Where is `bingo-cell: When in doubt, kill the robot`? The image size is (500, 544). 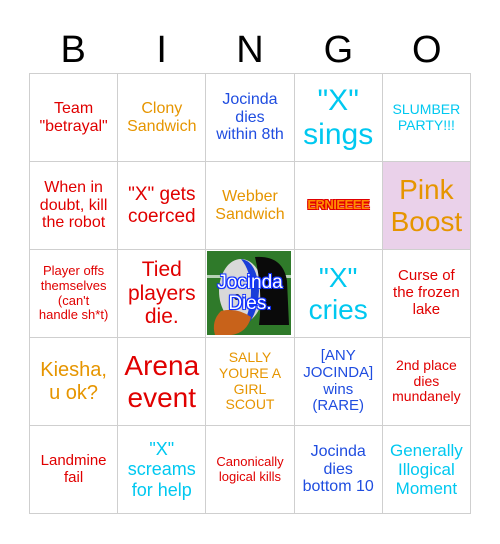
bingo-cell: When in doubt, kill the robot is located at coordinates (74, 206).